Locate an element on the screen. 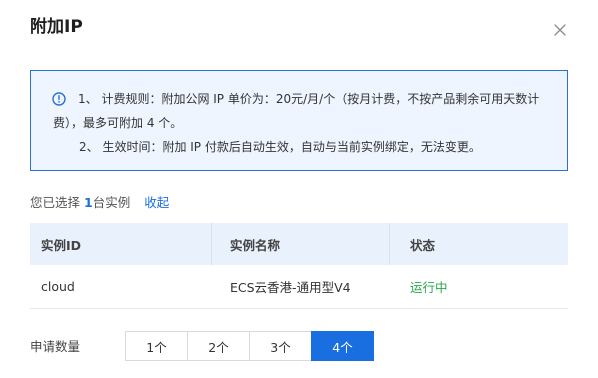 The width and height of the screenshot is (598, 378). selection-summary: 您已选择 1台实例 收起 is located at coordinates (99, 203).